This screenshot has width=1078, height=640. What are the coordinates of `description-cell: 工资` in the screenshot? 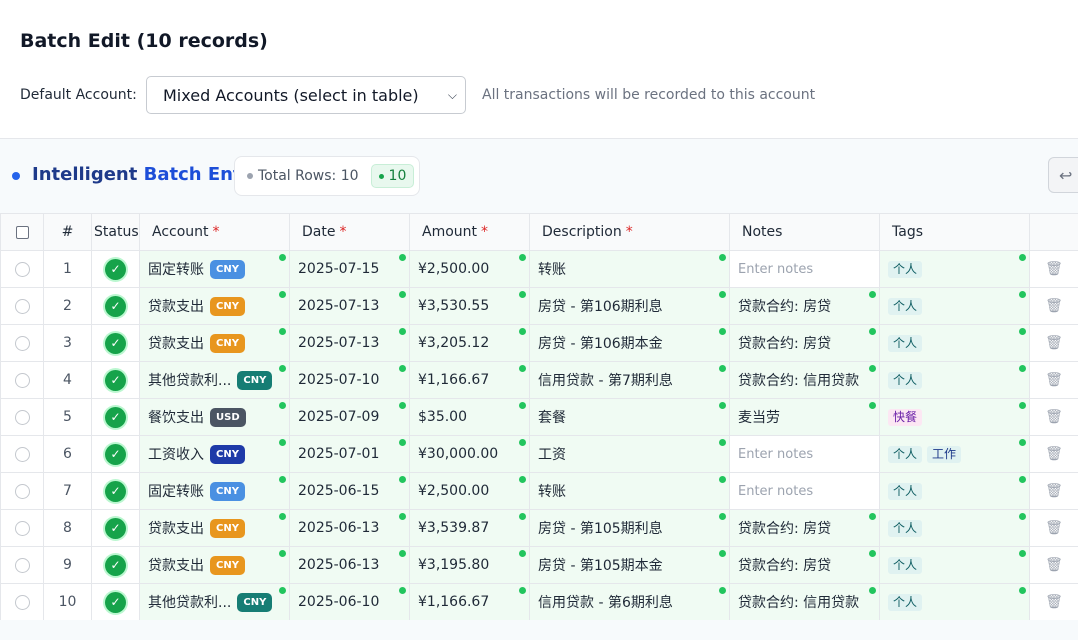 It's located at (629, 454).